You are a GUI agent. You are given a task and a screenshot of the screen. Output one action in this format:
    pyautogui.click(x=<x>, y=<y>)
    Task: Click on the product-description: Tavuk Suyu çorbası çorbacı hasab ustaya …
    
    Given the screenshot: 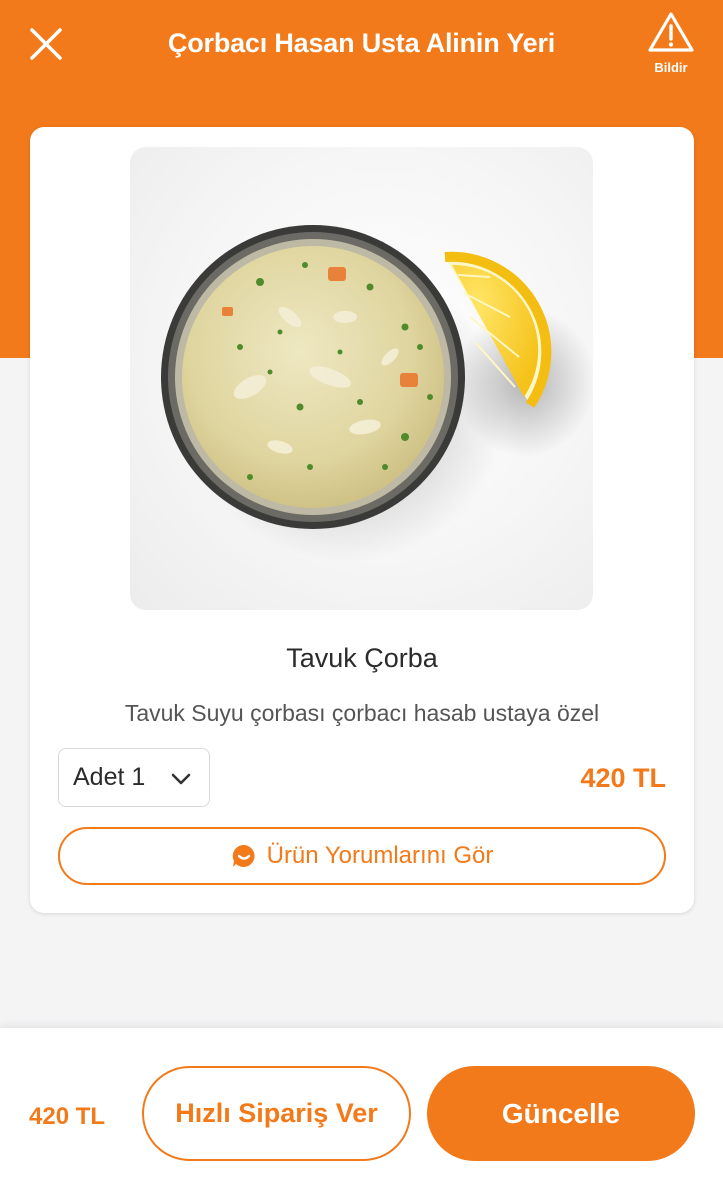 What is the action you would take?
    pyautogui.click(x=362, y=713)
    